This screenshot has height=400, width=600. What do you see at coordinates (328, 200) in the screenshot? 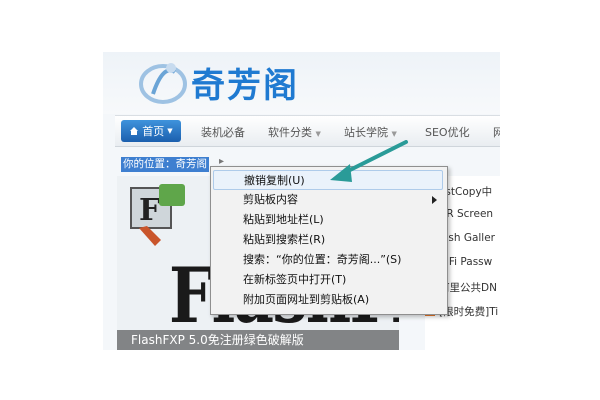
I see `menu-item-clipboard: 剪贴板内容` at bounding box center [328, 200].